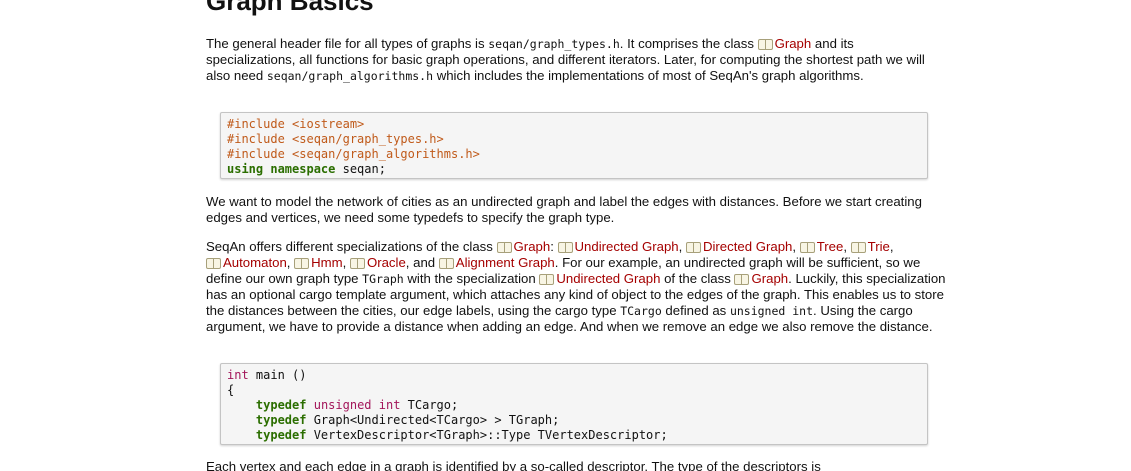 This screenshot has height=471, width=1131. I want to click on text: defined as, so click(695, 310).